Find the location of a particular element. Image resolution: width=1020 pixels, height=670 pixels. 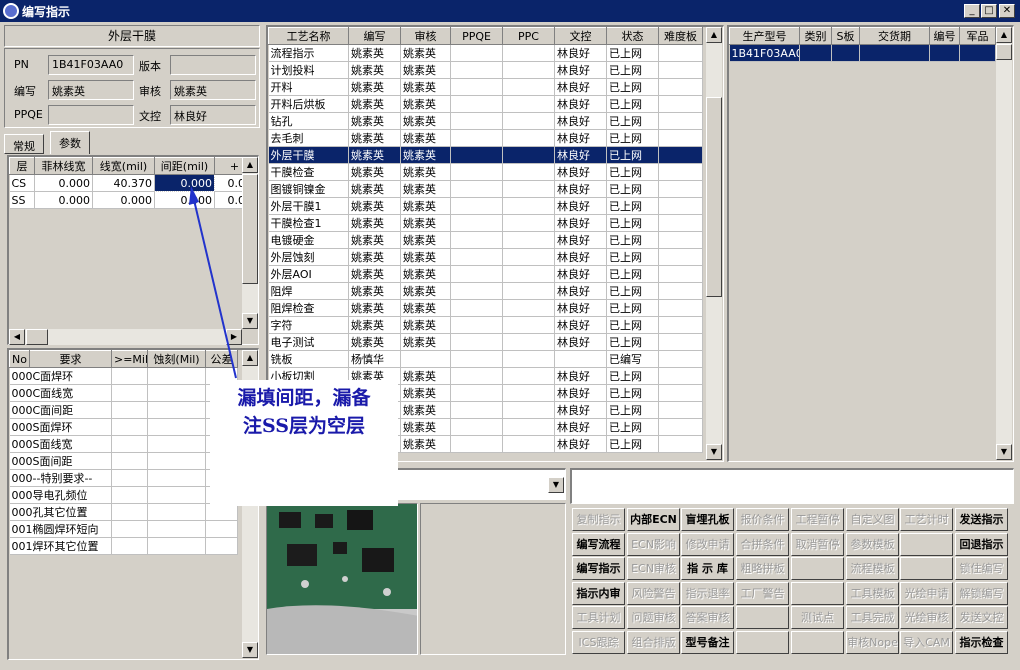

table-row: SS 0.000 0.000 0.000 0.00 is located at coordinates (132, 200).